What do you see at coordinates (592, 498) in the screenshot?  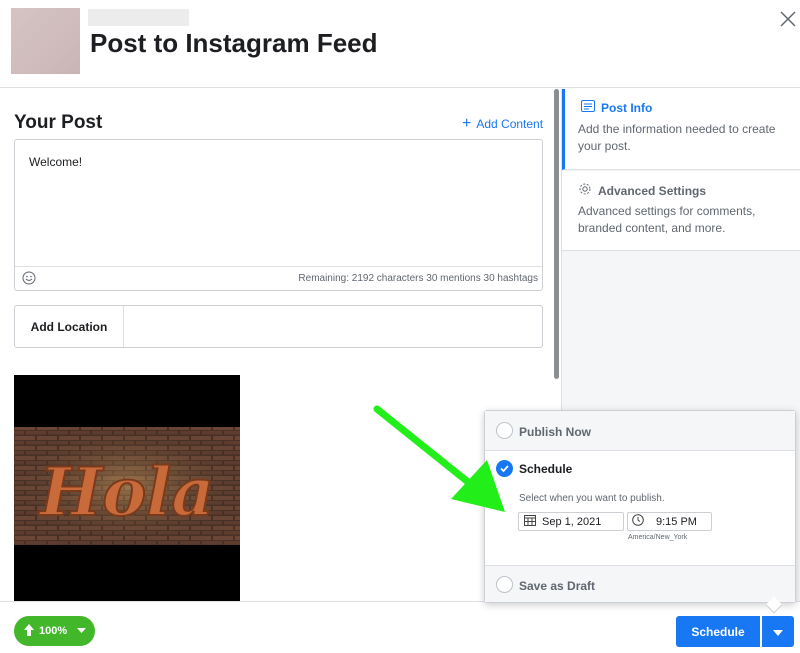 I see `schedule-hint: Select when you want to publish.` at bounding box center [592, 498].